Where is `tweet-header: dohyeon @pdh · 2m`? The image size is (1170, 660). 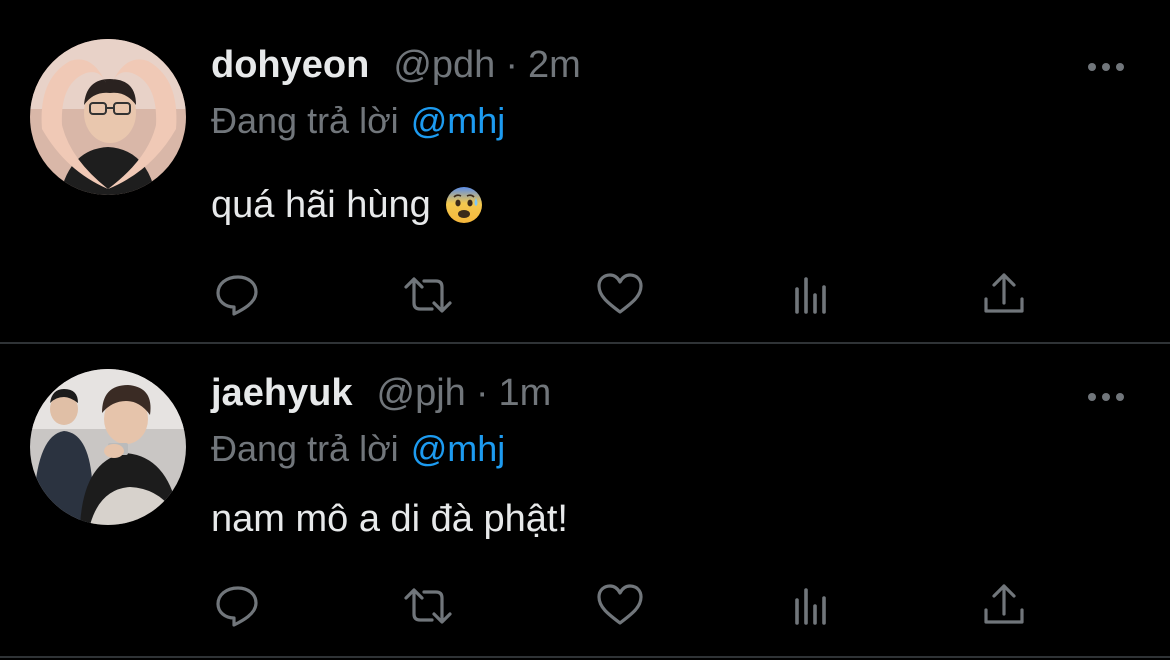
tweet-header: dohyeon @pdh · 2m is located at coordinates (396, 70).